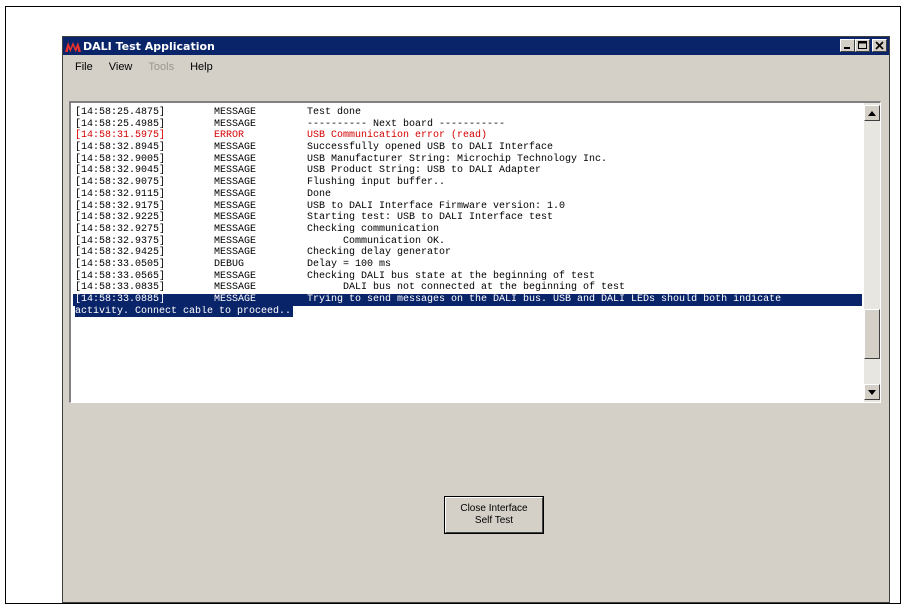 The width and height of the screenshot is (907, 610). What do you see at coordinates (476, 46) in the screenshot?
I see `title-bar: DALI Test Application` at bounding box center [476, 46].